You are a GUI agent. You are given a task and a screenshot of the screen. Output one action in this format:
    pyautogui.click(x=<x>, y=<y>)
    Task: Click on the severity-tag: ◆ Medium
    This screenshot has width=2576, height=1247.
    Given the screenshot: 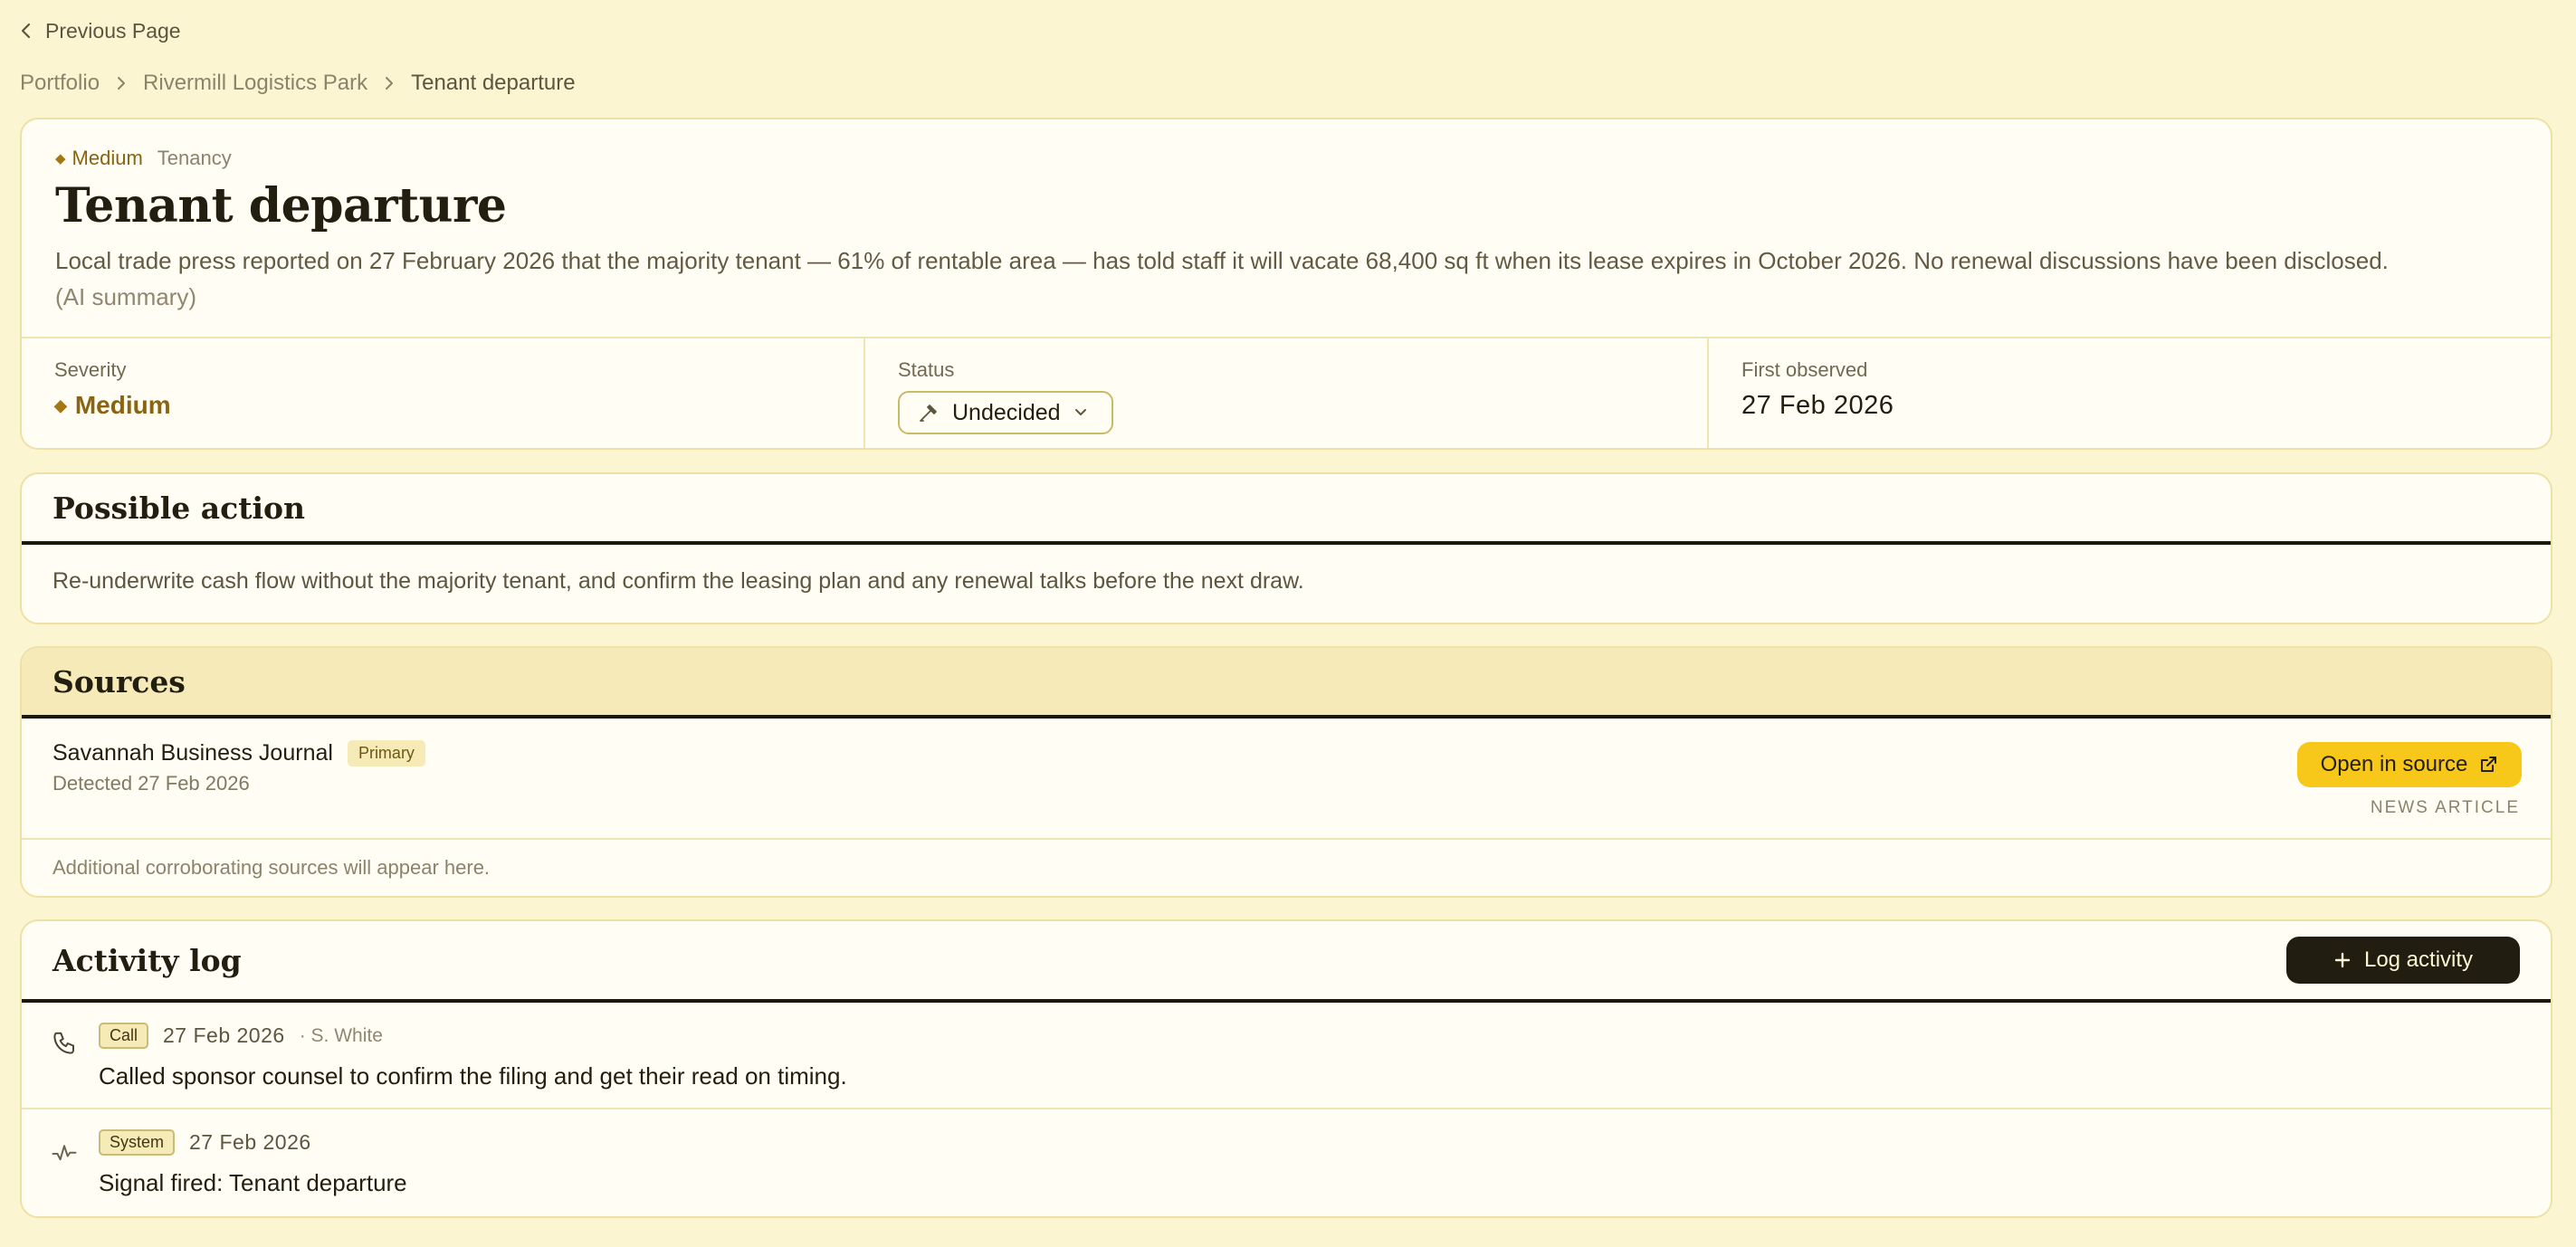 What is the action you would take?
    pyautogui.click(x=99, y=158)
    